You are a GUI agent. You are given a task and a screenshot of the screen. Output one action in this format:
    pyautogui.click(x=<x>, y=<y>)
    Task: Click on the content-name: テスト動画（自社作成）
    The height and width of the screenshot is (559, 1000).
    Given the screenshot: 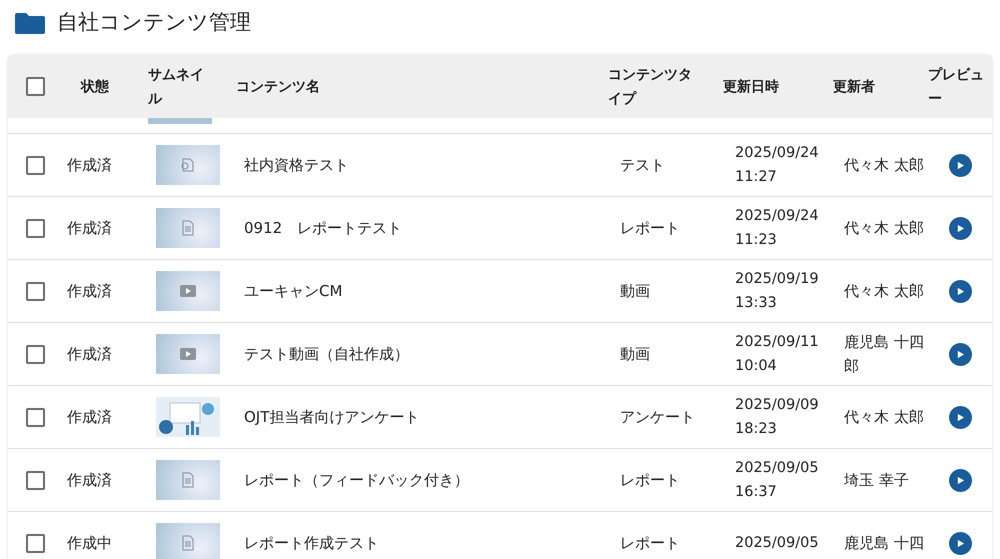 What is the action you would take?
    pyautogui.click(x=326, y=354)
    